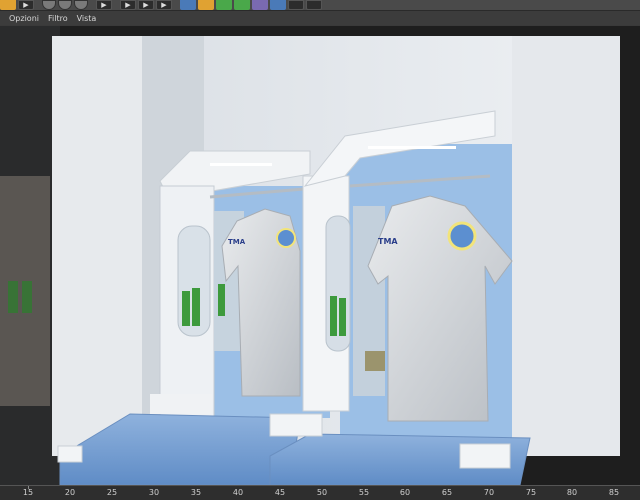 The height and width of the screenshot is (500, 640). What do you see at coordinates (181, 404) in the screenshot?
I see `bench-base` at bounding box center [181, 404].